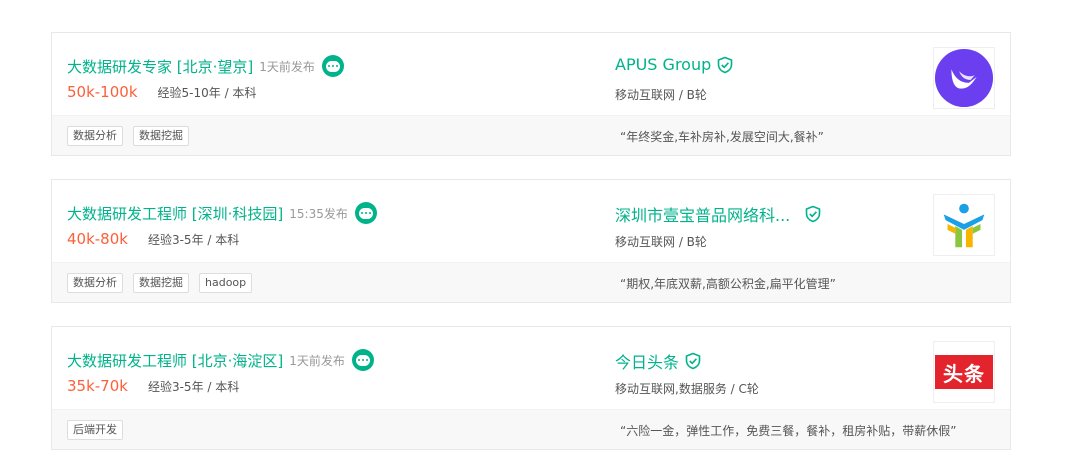 The height and width of the screenshot is (471, 1067). What do you see at coordinates (788, 431) in the screenshot?
I see `company-benefits: “六险一金，弹性工作，免费三餐，餐补，租房补贴，带薪休假”` at bounding box center [788, 431].